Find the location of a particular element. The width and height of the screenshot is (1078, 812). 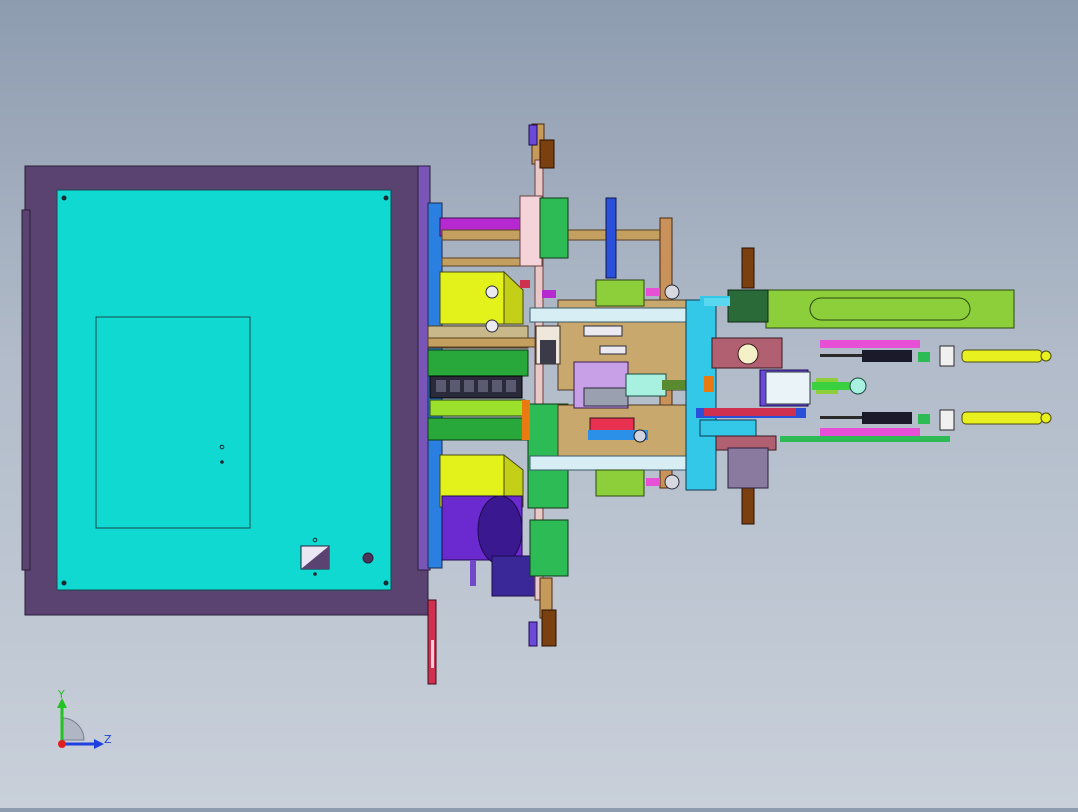

piston-lower-end is located at coordinates (1046, 418).